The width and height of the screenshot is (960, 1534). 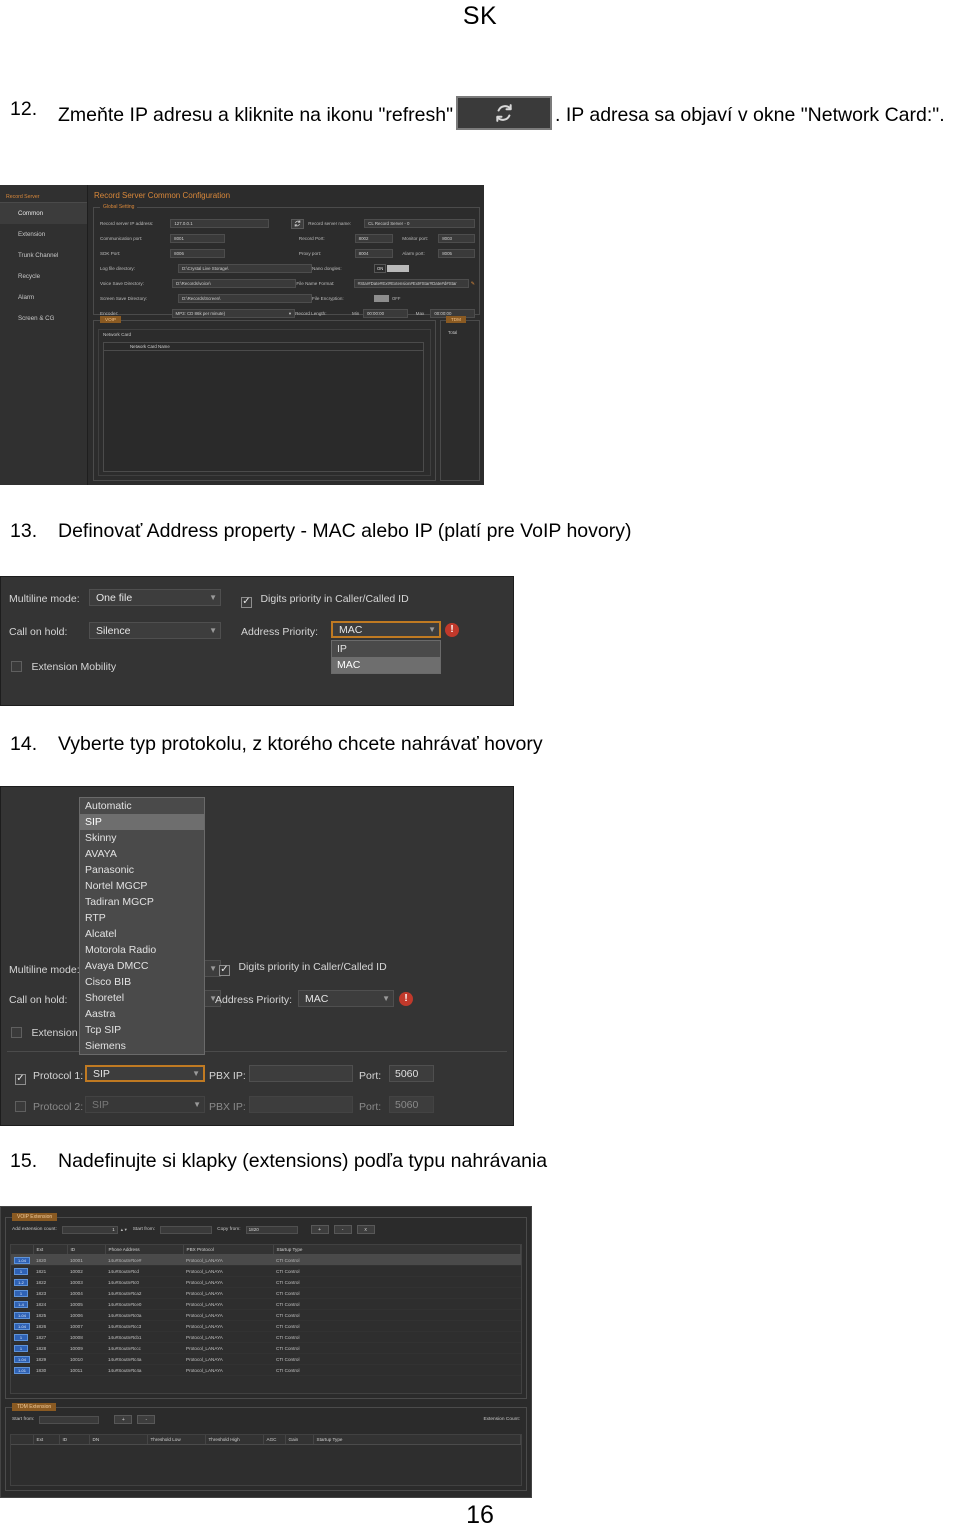 I want to click on file-encryption-toggle: OFF, so click(x=387, y=298).